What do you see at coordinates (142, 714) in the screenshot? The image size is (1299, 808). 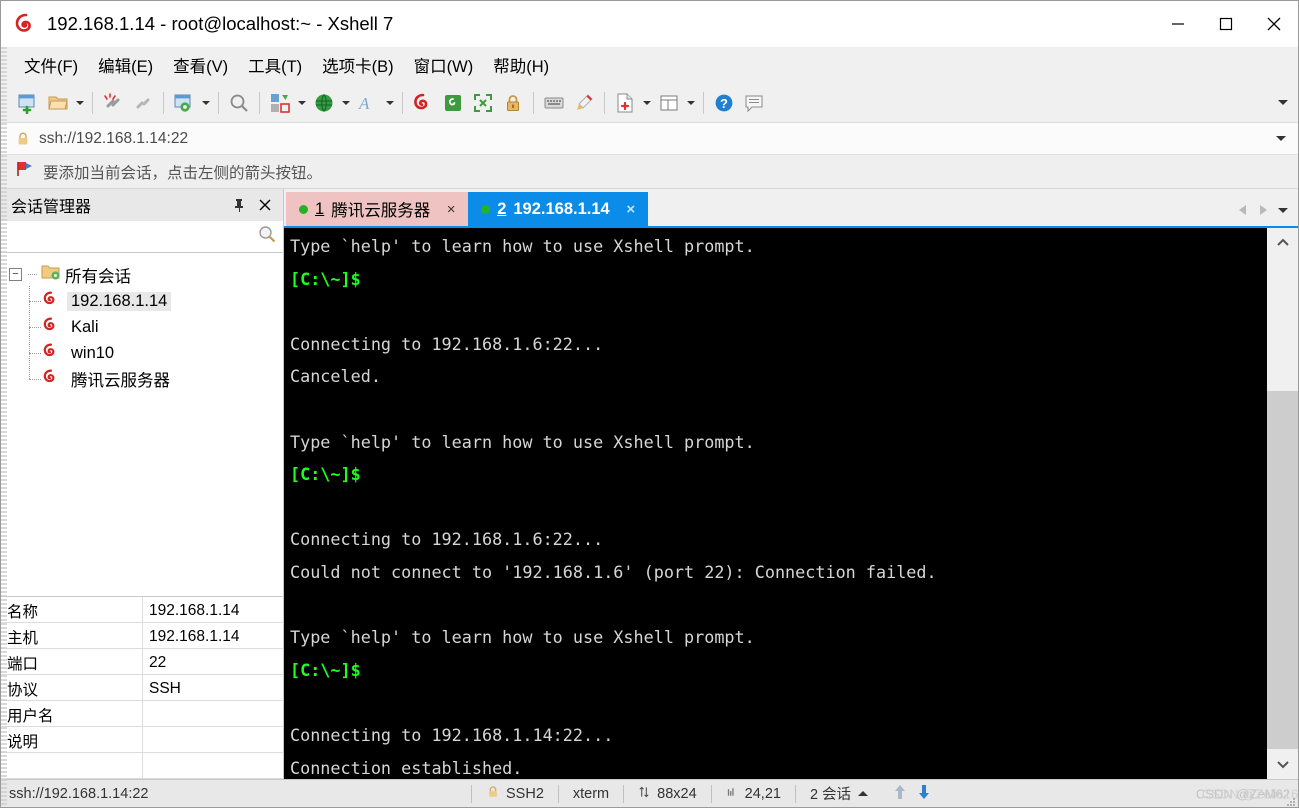 I see `table-row: 用户名` at bounding box center [142, 714].